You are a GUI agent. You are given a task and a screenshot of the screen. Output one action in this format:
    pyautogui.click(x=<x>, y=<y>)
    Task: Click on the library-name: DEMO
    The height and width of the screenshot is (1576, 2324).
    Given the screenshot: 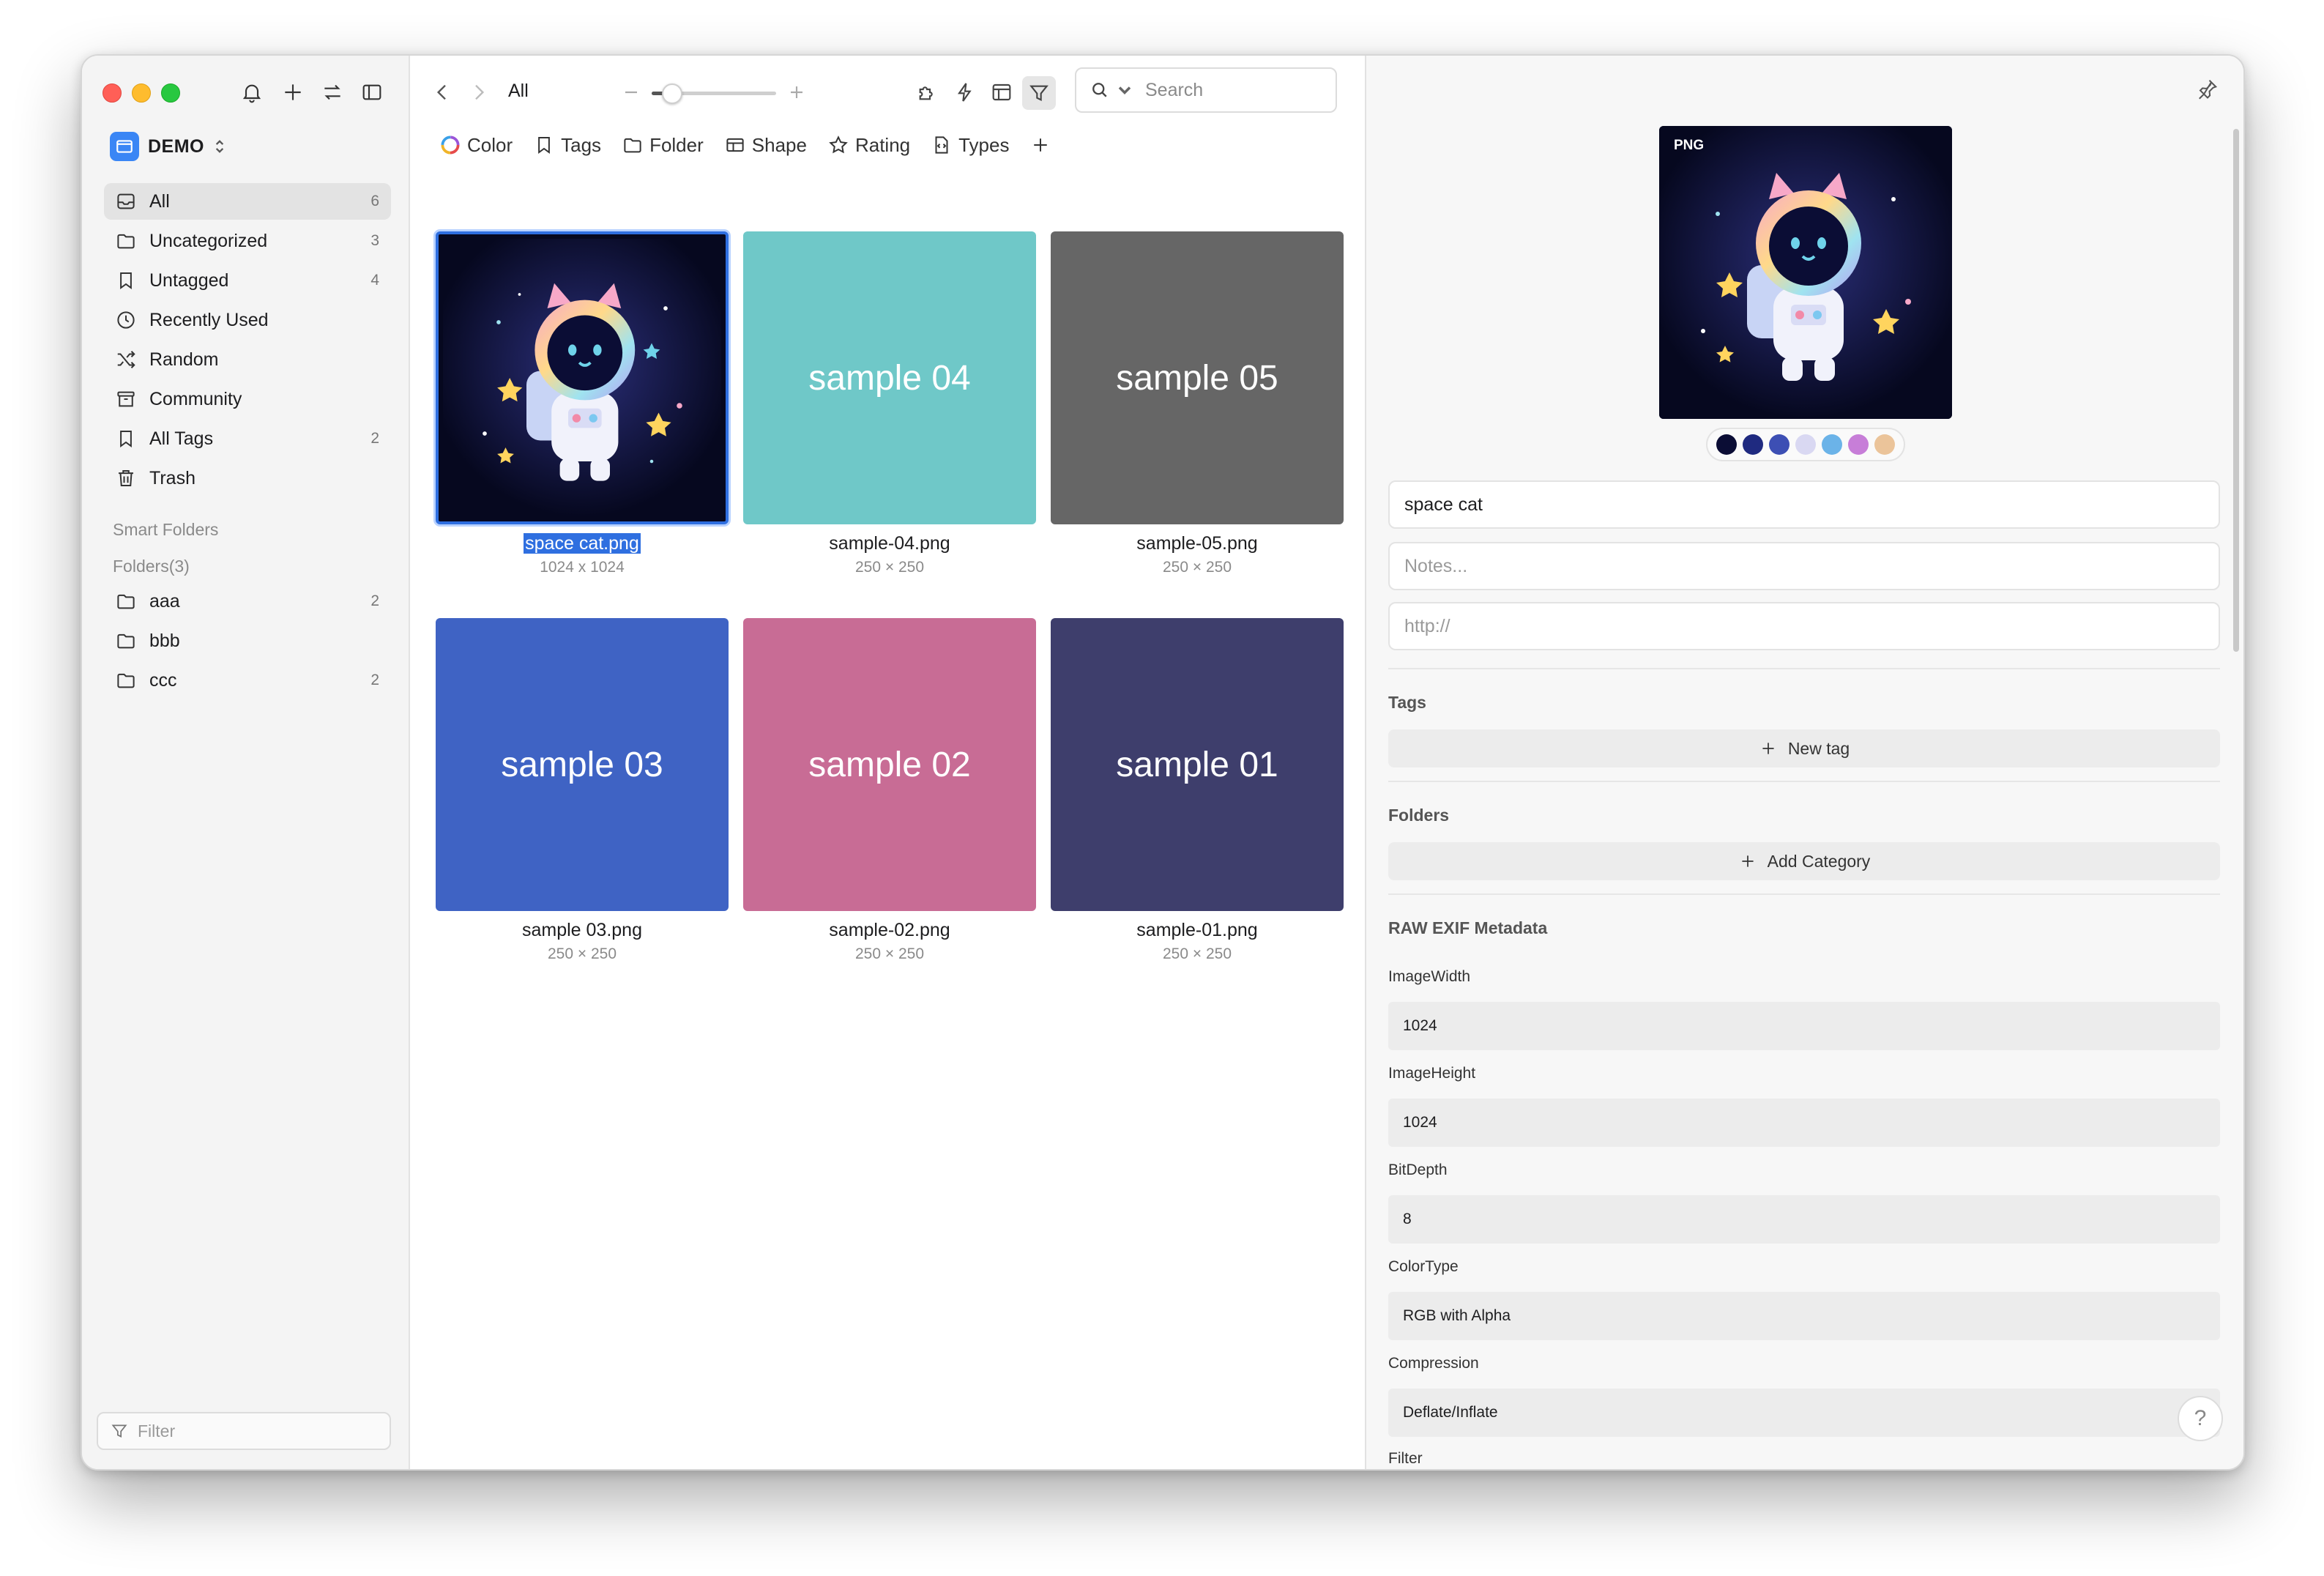 What is the action you would take?
    pyautogui.click(x=176, y=146)
    